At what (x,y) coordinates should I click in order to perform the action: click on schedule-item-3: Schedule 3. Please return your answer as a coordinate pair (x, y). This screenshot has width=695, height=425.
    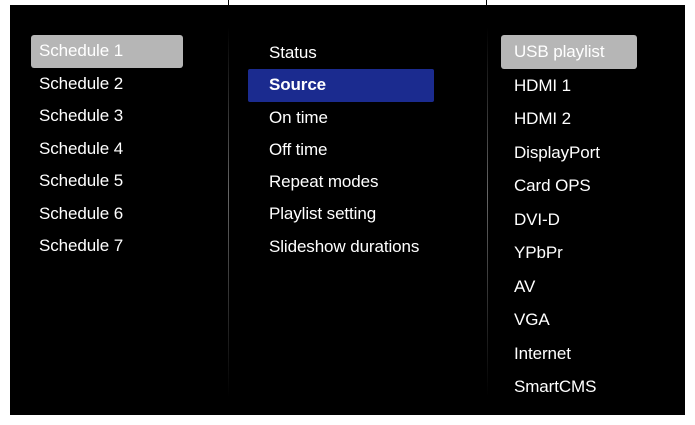
    Looking at the image, I should click on (107, 116).